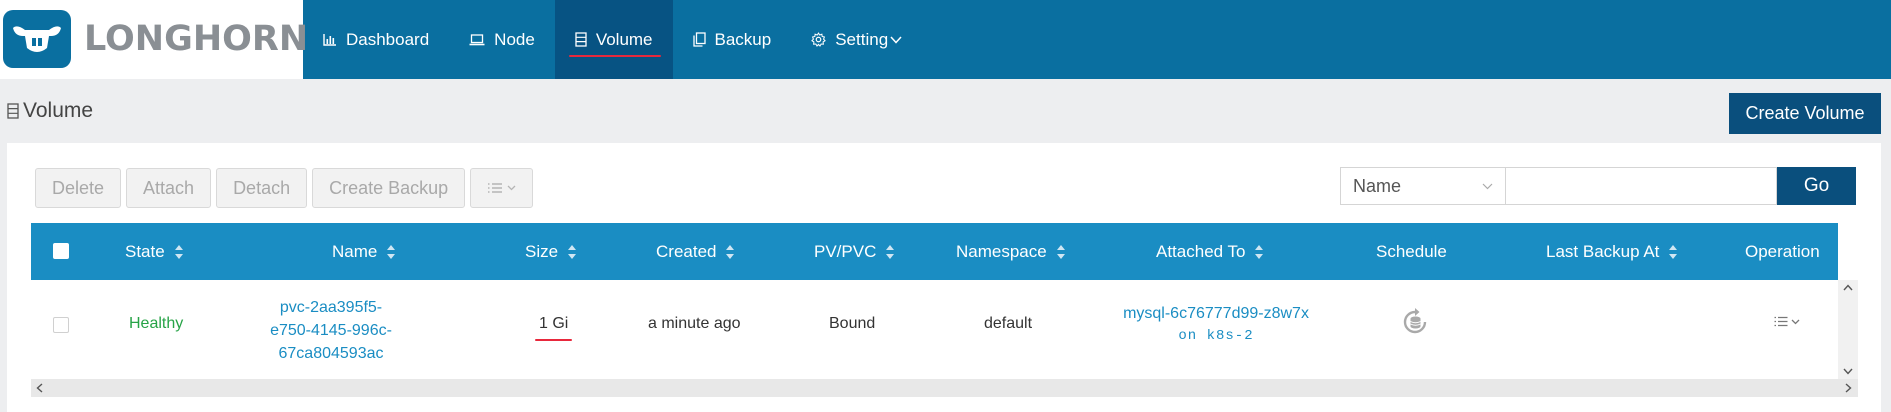  I want to click on nav-setting: Setting, so click(861, 39).